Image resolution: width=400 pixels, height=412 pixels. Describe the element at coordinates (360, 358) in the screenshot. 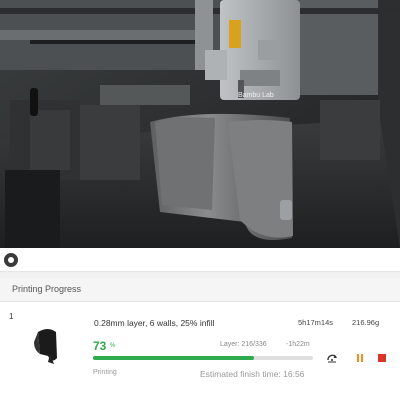

I see `pause-icon` at that location.